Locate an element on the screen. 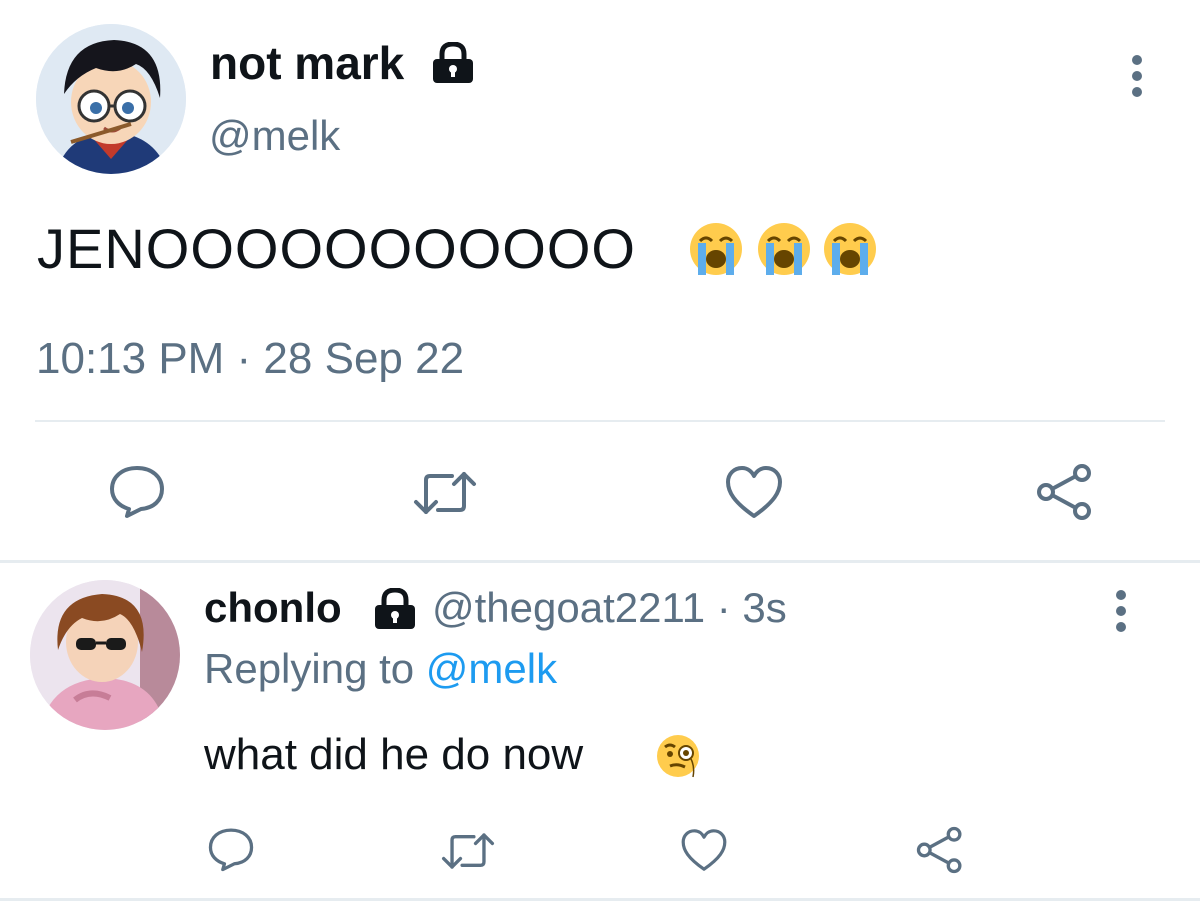 The image size is (1200, 901). display-name: not mark is located at coordinates (307, 63).